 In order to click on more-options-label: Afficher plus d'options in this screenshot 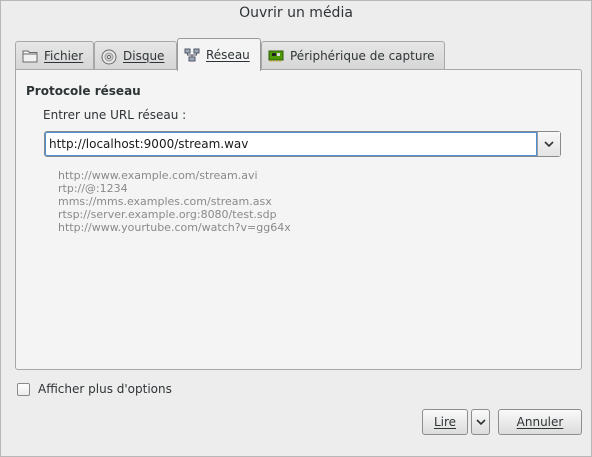, I will do `click(105, 389)`.